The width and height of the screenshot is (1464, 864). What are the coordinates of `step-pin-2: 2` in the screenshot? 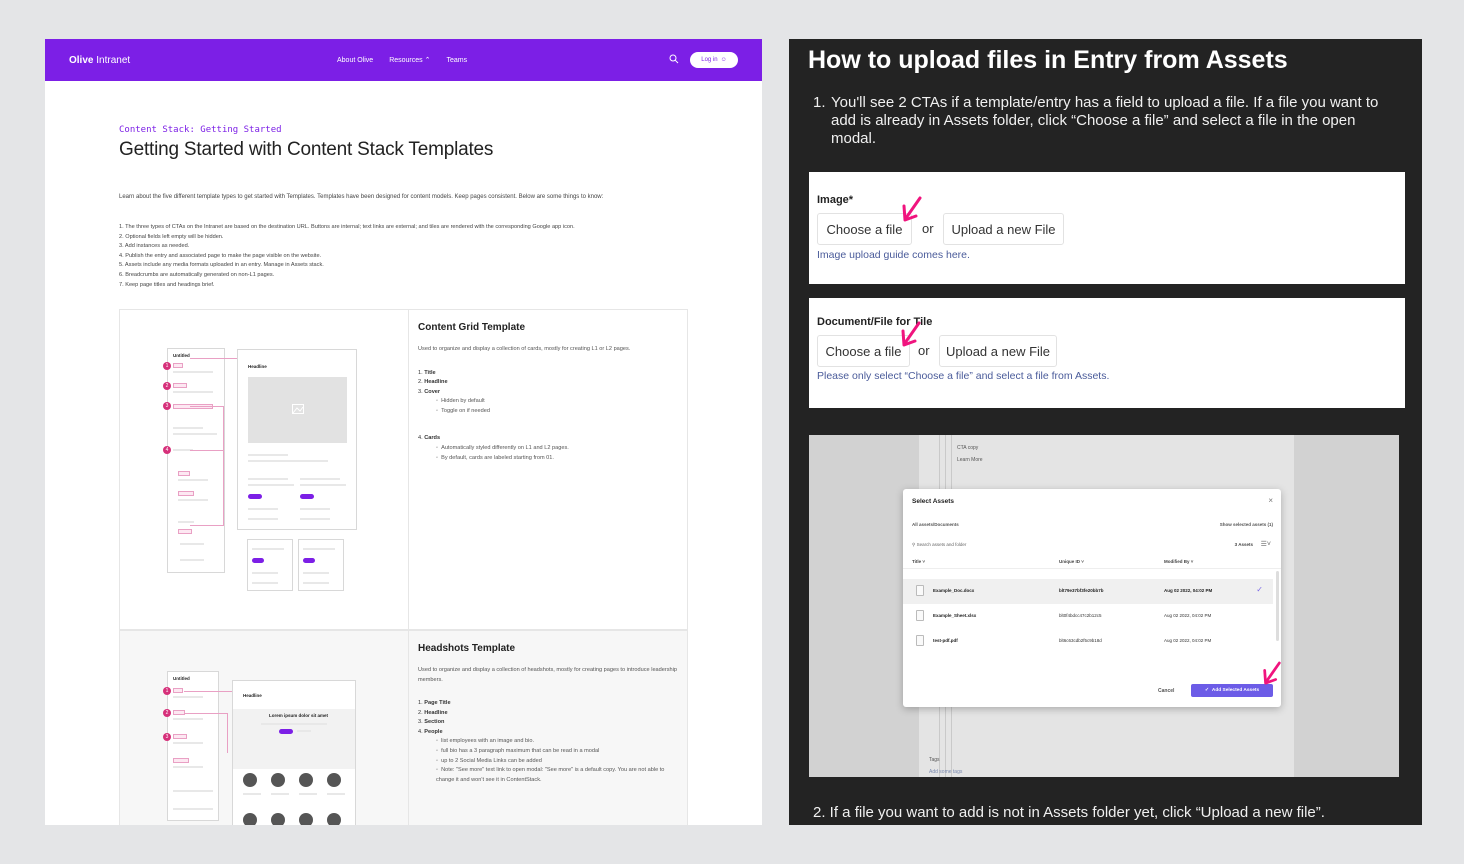 It's located at (167, 386).